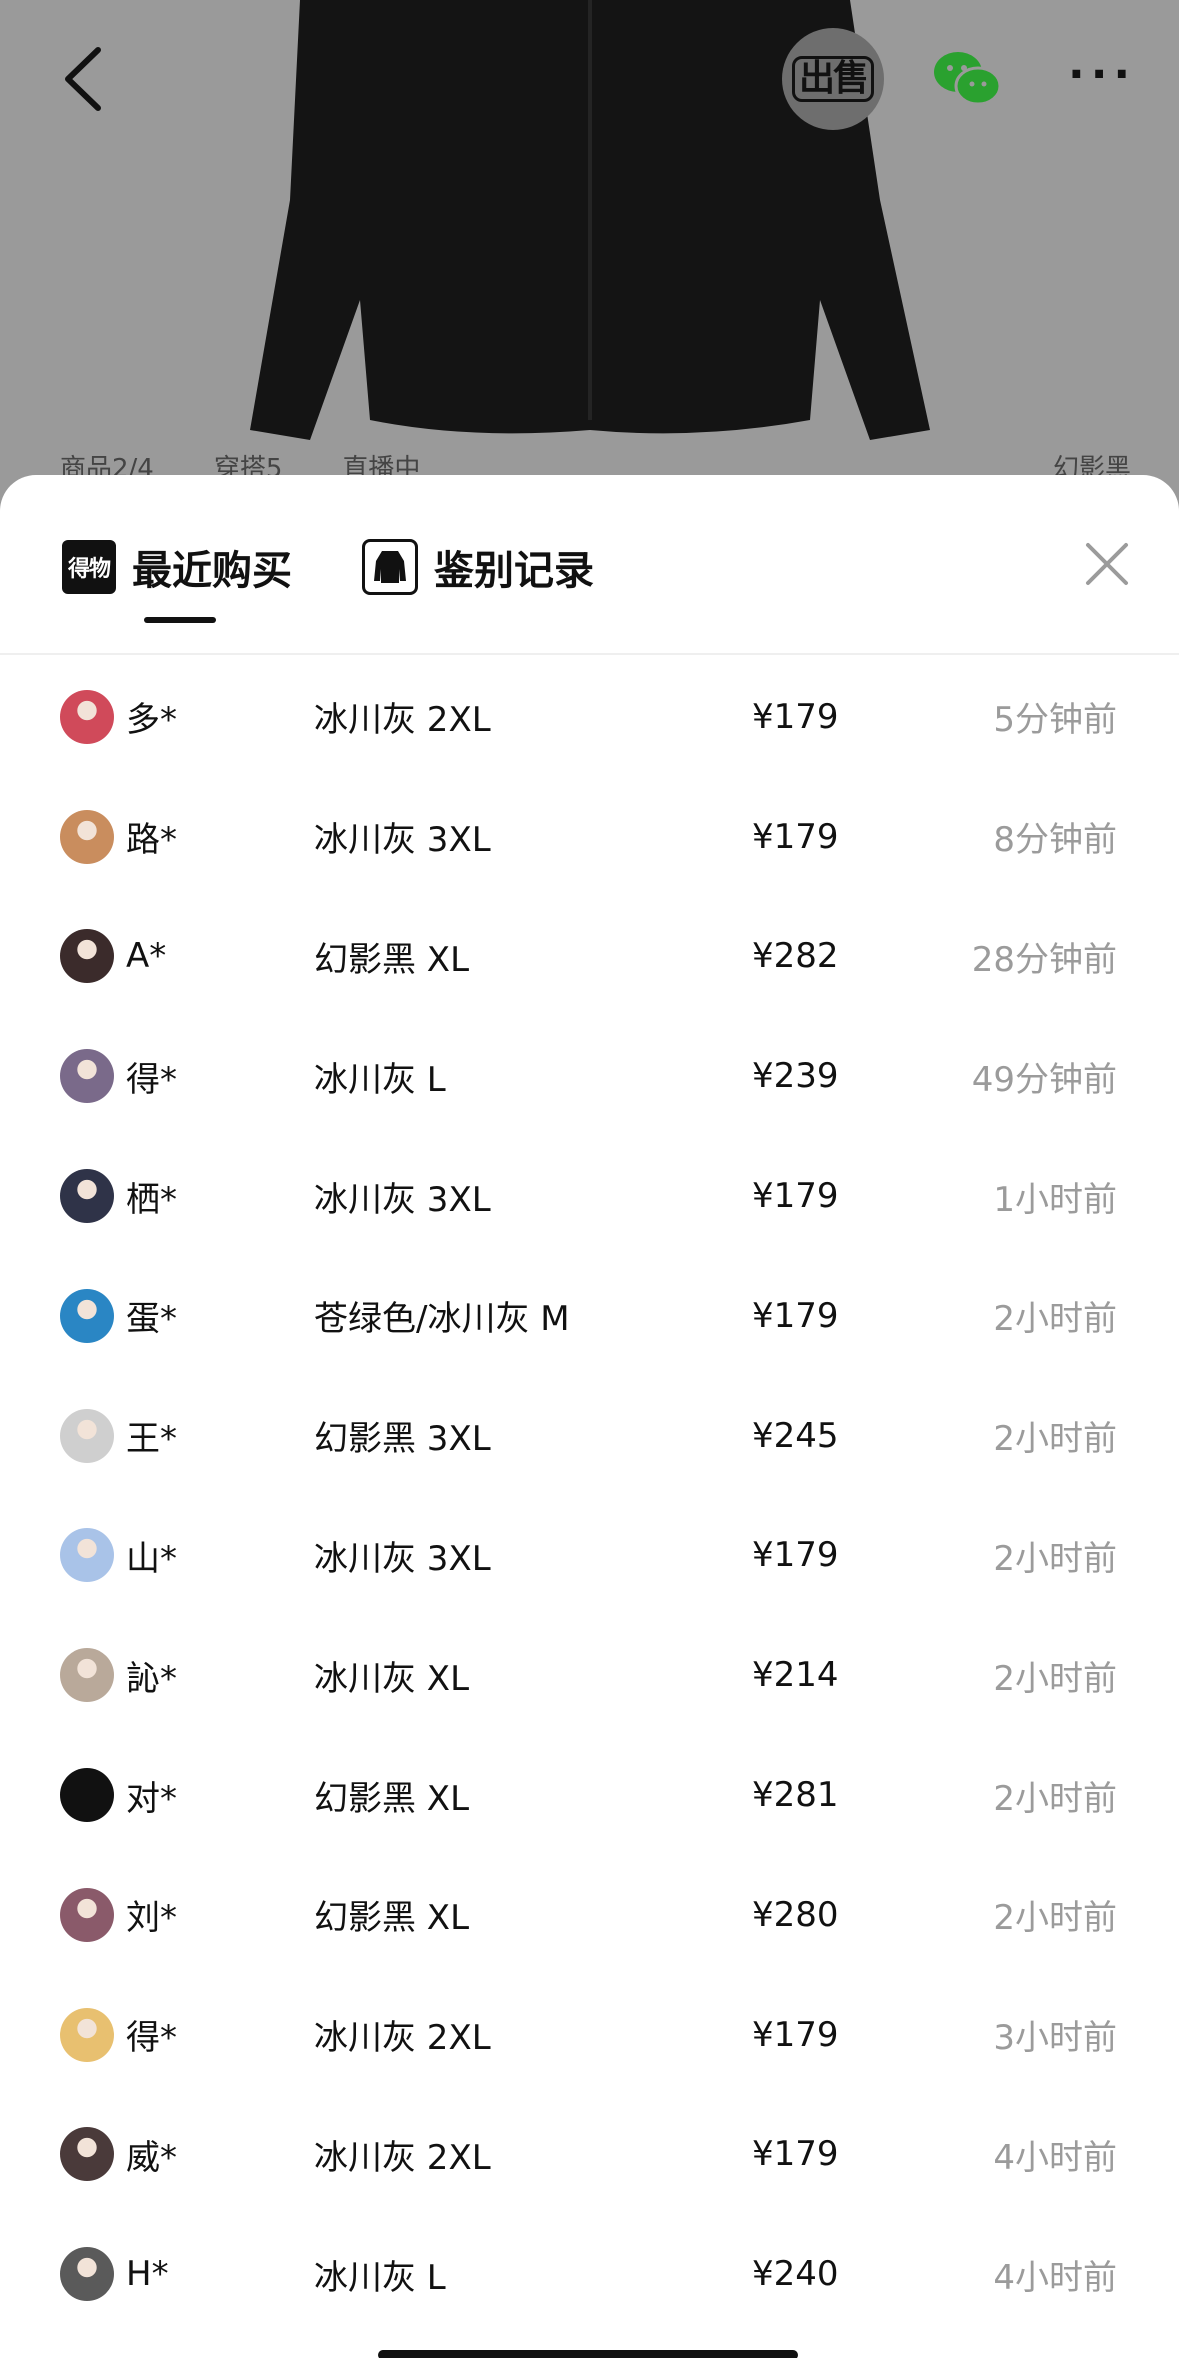 The image size is (1179, 2358). What do you see at coordinates (146, 956) in the screenshot?
I see `buyer-name: A*` at bounding box center [146, 956].